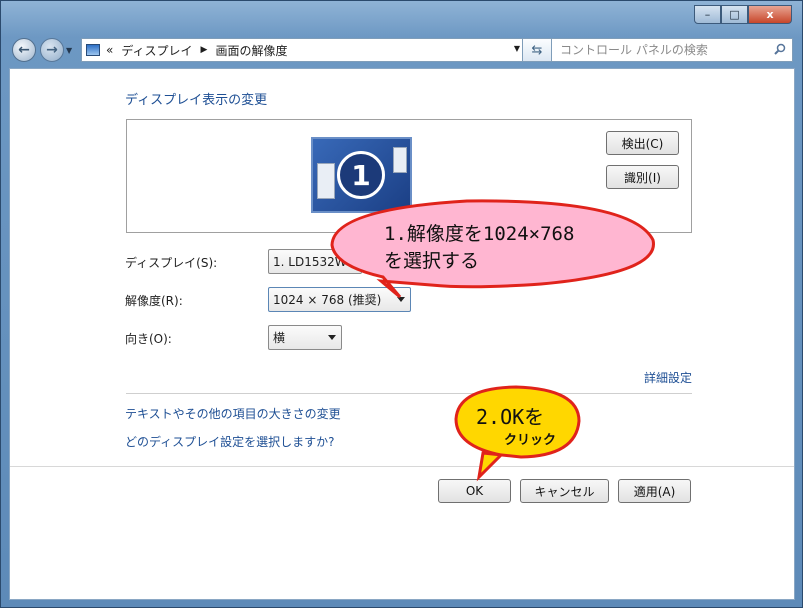  What do you see at coordinates (642, 177) in the screenshot?
I see `identify-button: 識別(I)` at bounding box center [642, 177].